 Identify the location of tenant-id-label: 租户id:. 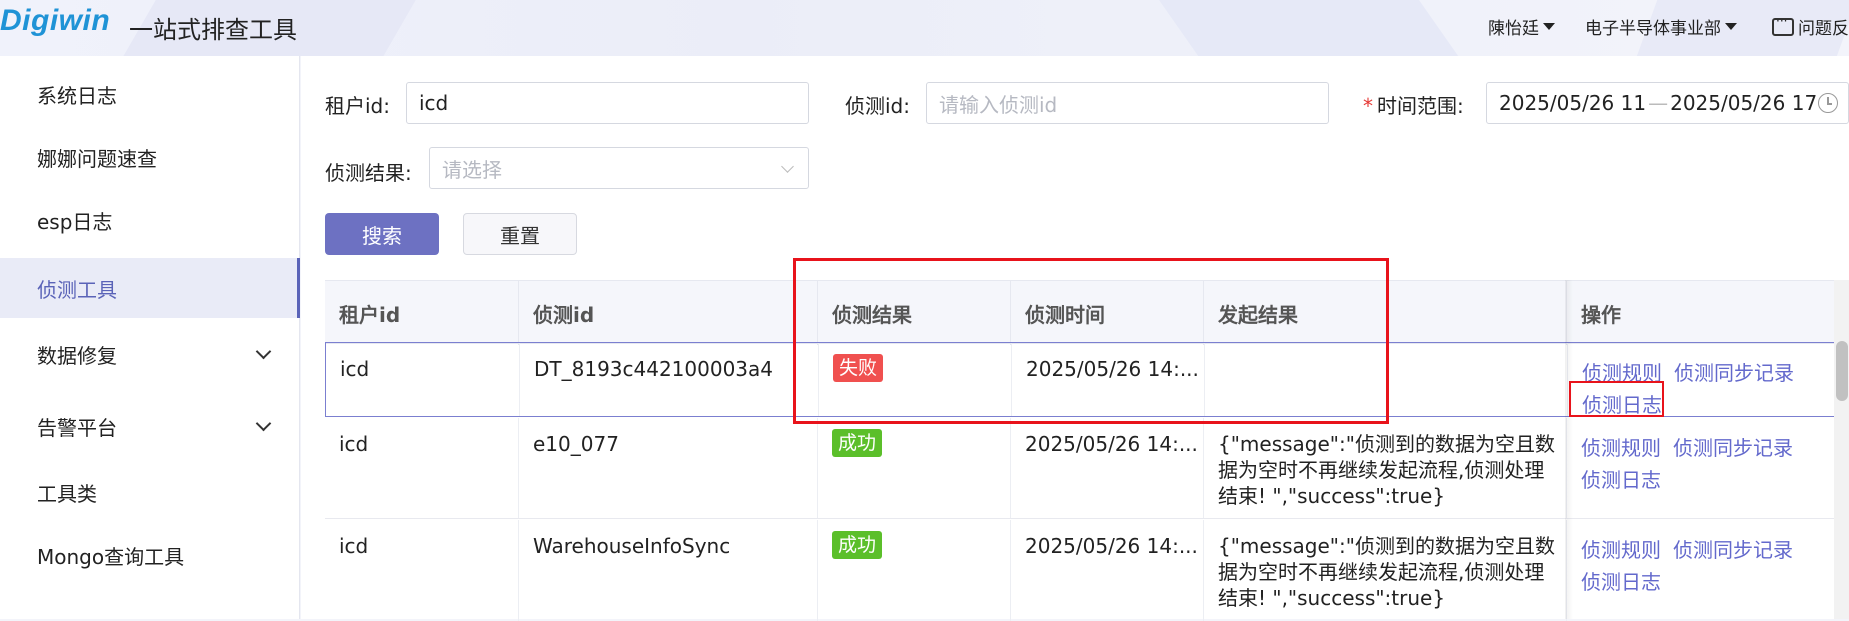
(357, 106).